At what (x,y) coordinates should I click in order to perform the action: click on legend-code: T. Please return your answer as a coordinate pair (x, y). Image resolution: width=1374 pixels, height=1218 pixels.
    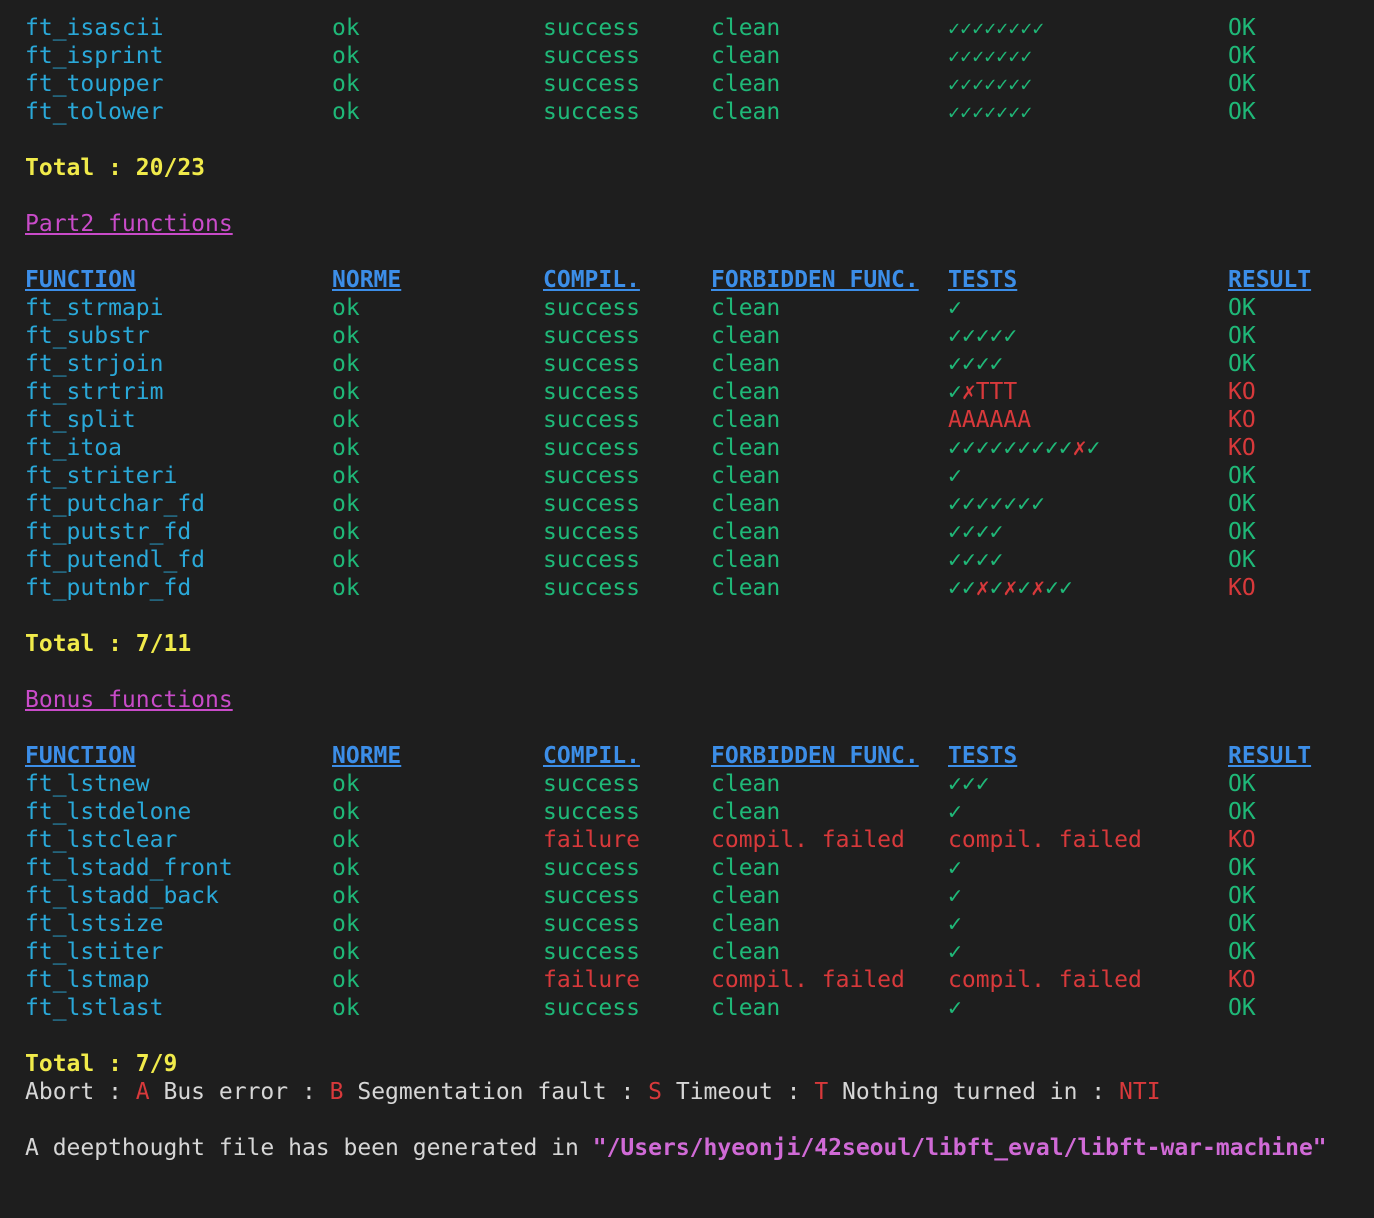
    Looking at the image, I should click on (821, 1092).